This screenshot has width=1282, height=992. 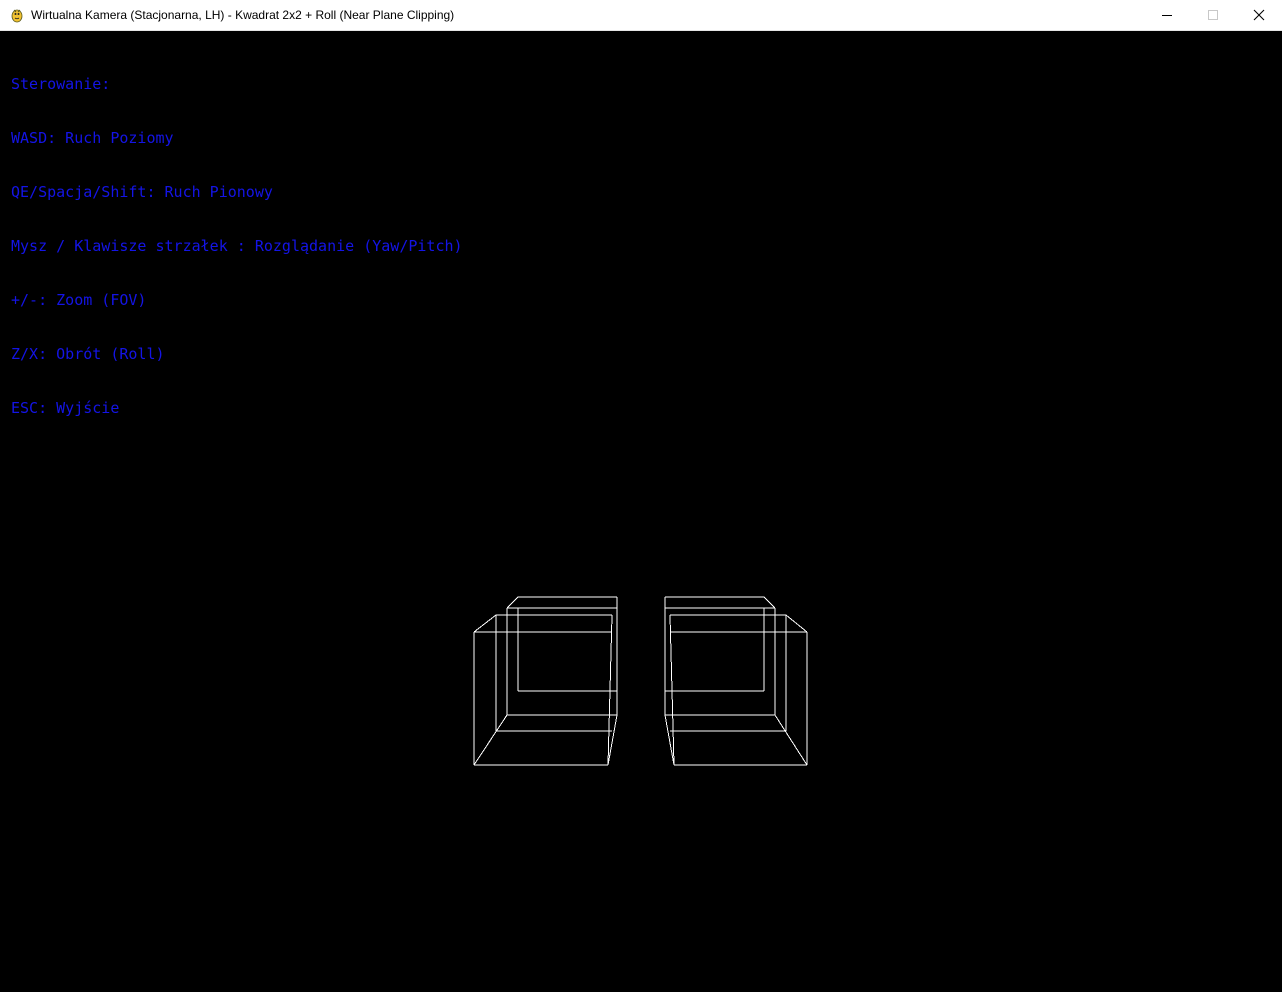 What do you see at coordinates (736, 681) in the screenshot?
I see `right-wireframe-cube` at bounding box center [736, 681].